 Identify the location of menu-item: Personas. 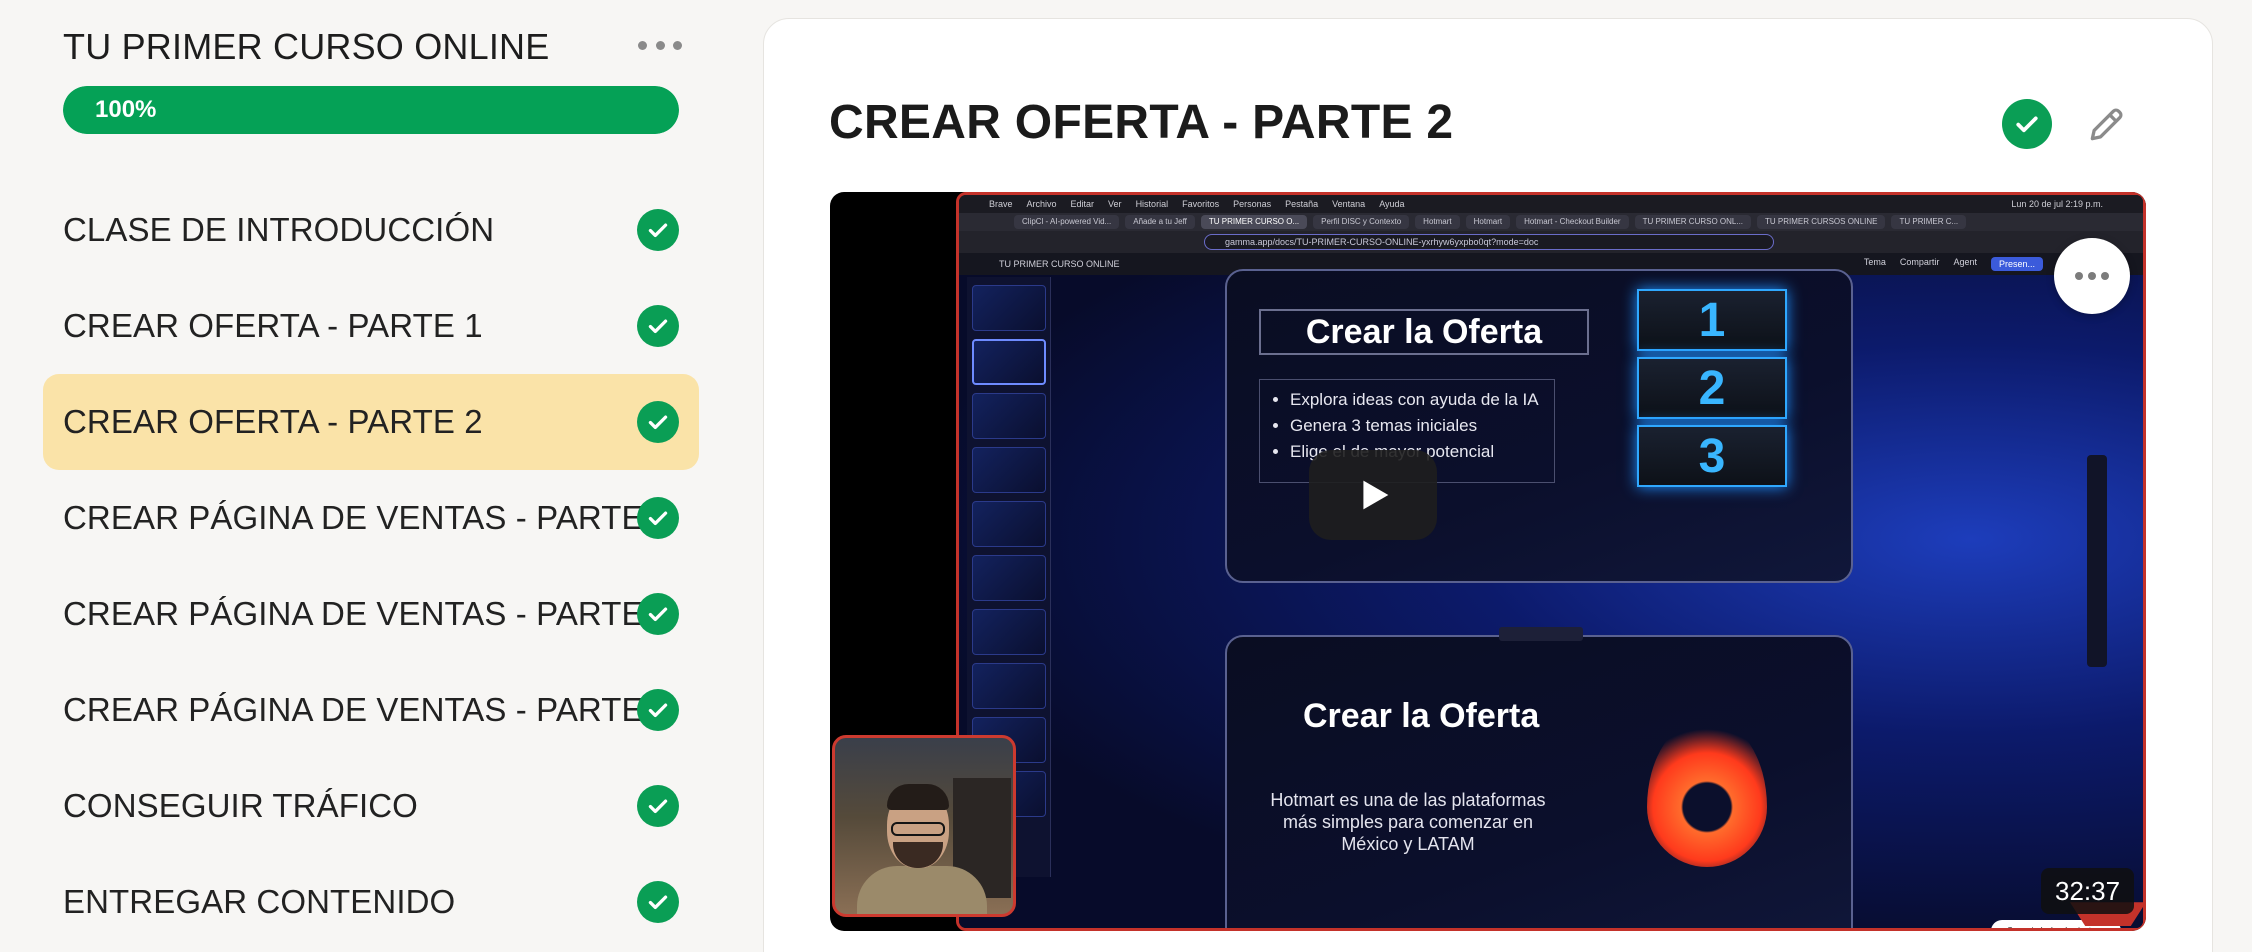
(1252, 204).